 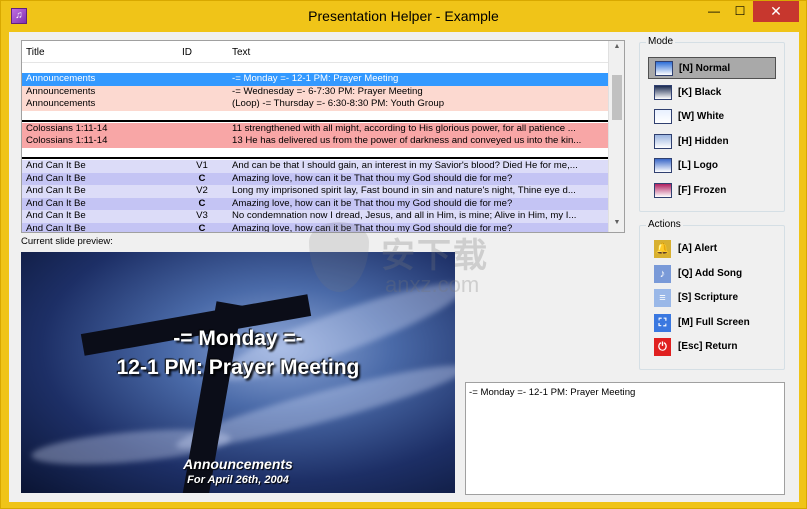 I want to click on actions-group-title: Actions, so click(x=664, y=224).